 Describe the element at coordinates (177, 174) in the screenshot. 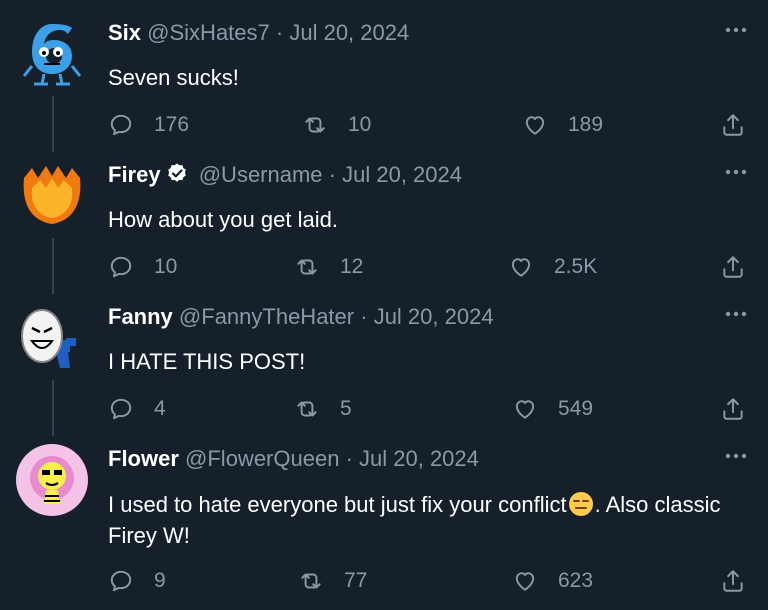

I see `verified-badge-icon` at that location.